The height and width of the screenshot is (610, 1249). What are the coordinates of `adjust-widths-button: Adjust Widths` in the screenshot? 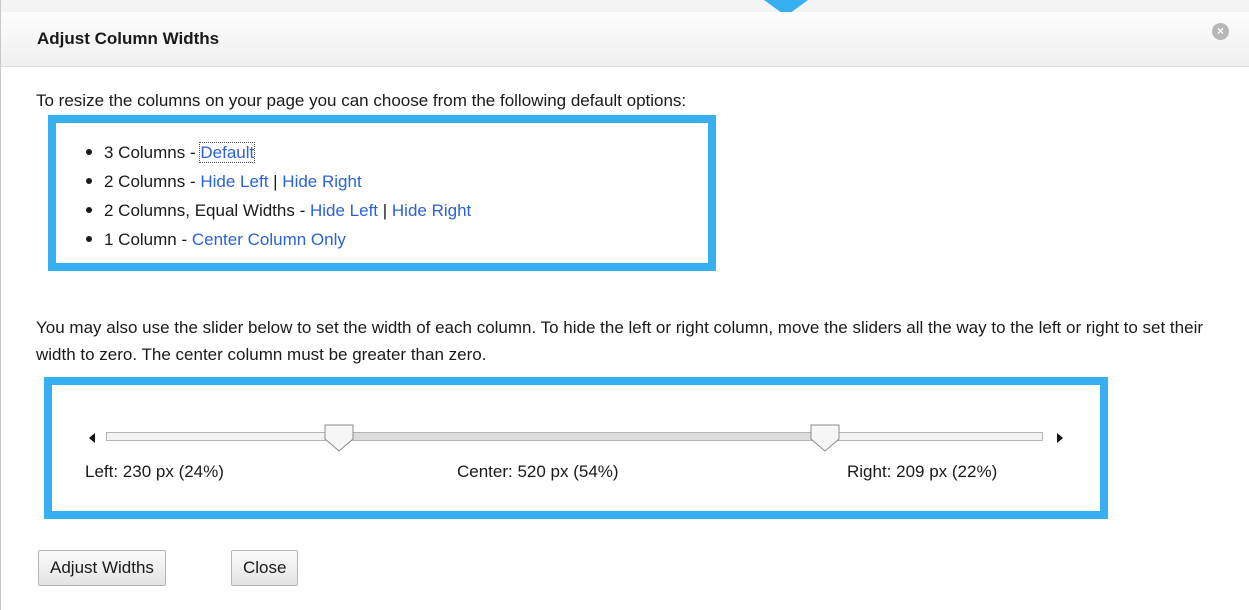 It's located at (102, 568).